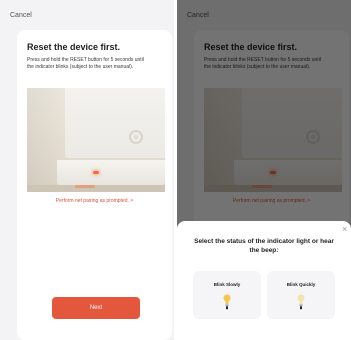 The image size is (351, 340). I want to click on device-button-ring, so click(136, 137).